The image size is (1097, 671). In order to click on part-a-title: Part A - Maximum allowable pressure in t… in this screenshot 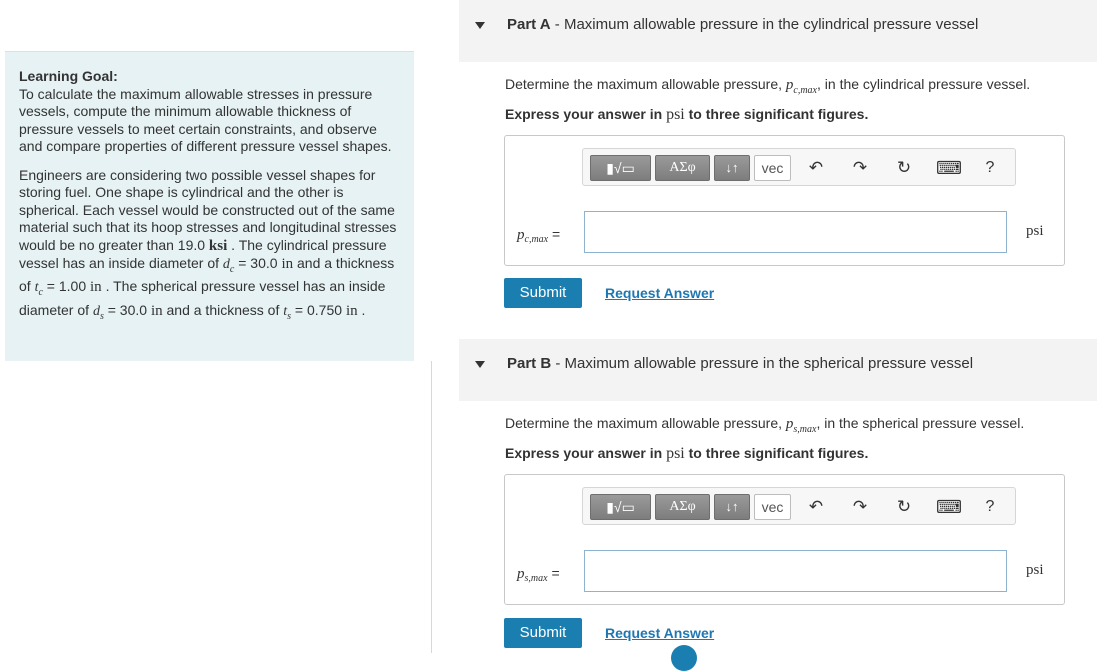, I will do `click(742, 24)`.